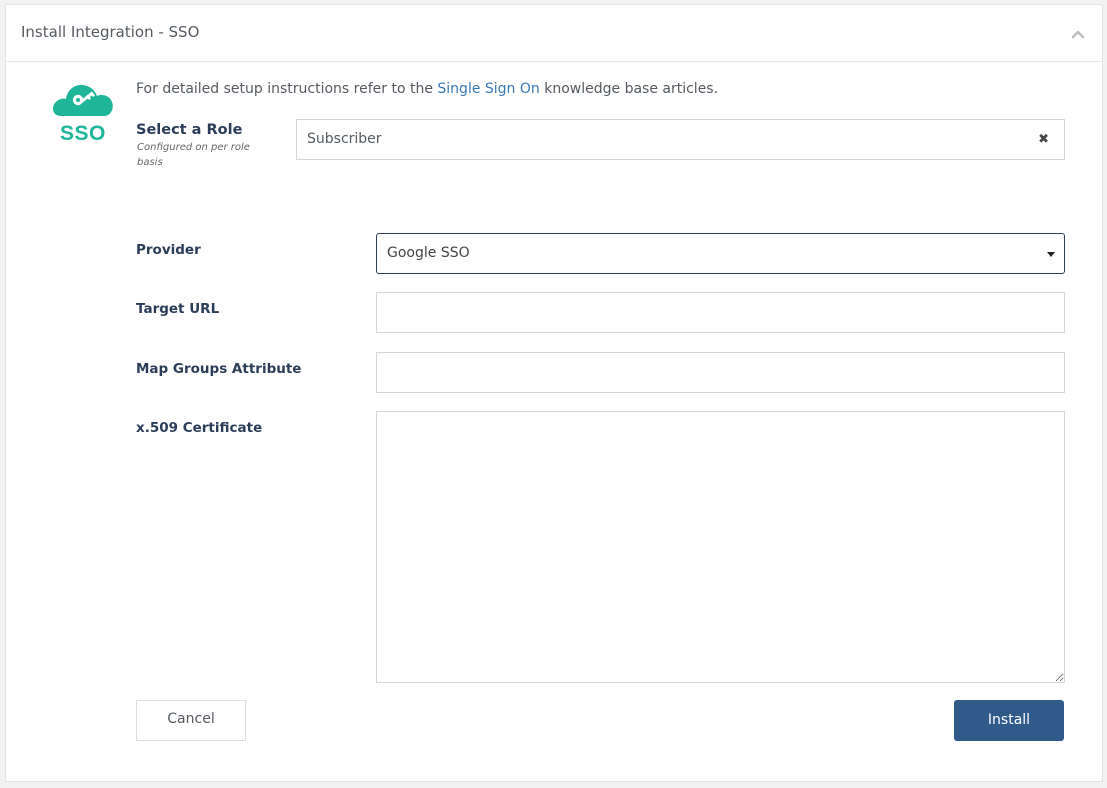 The height and width of the screenshot is (788, 1107). What do you see at coordinates (720, 372) in the screenshot?
I see `map-groups-input` at bounding box center [720, 372].